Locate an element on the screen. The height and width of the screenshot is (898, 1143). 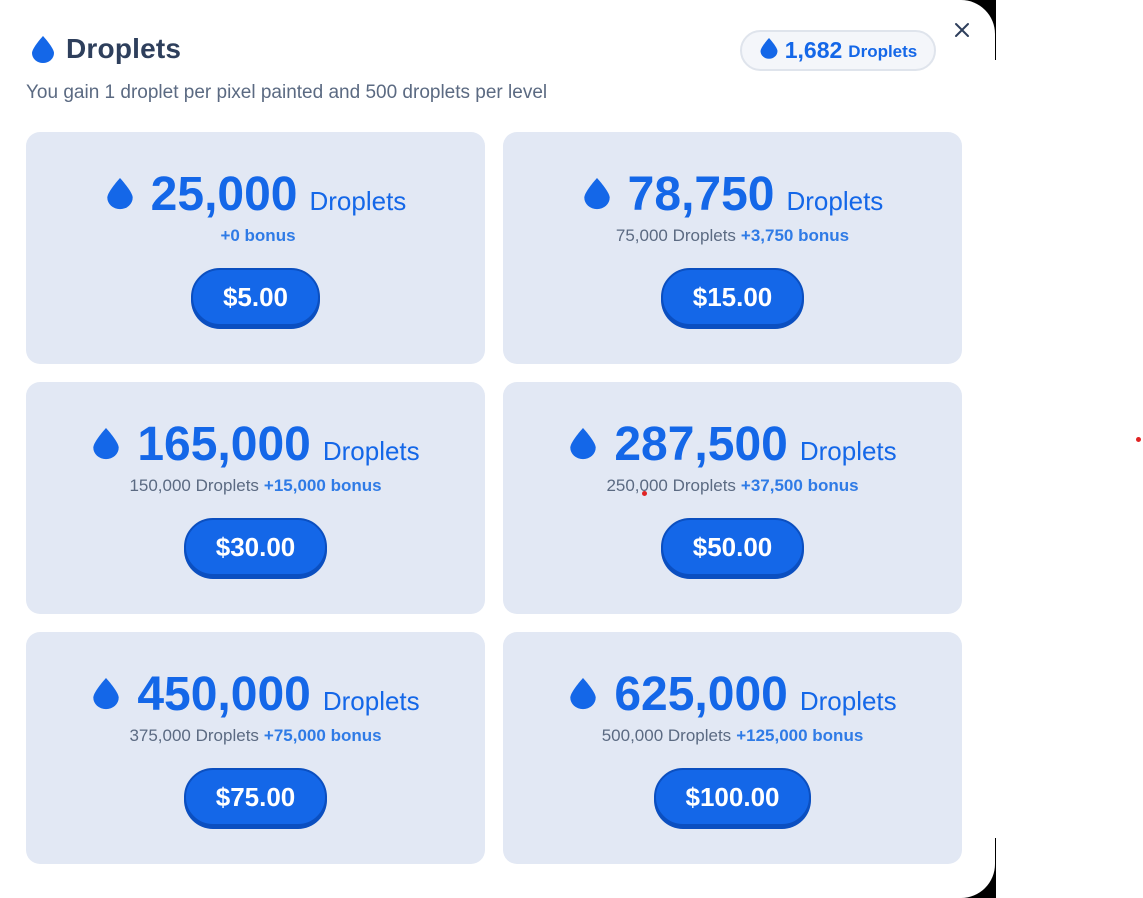
package-amount: 450,000 is located at coordinates (224, 694).